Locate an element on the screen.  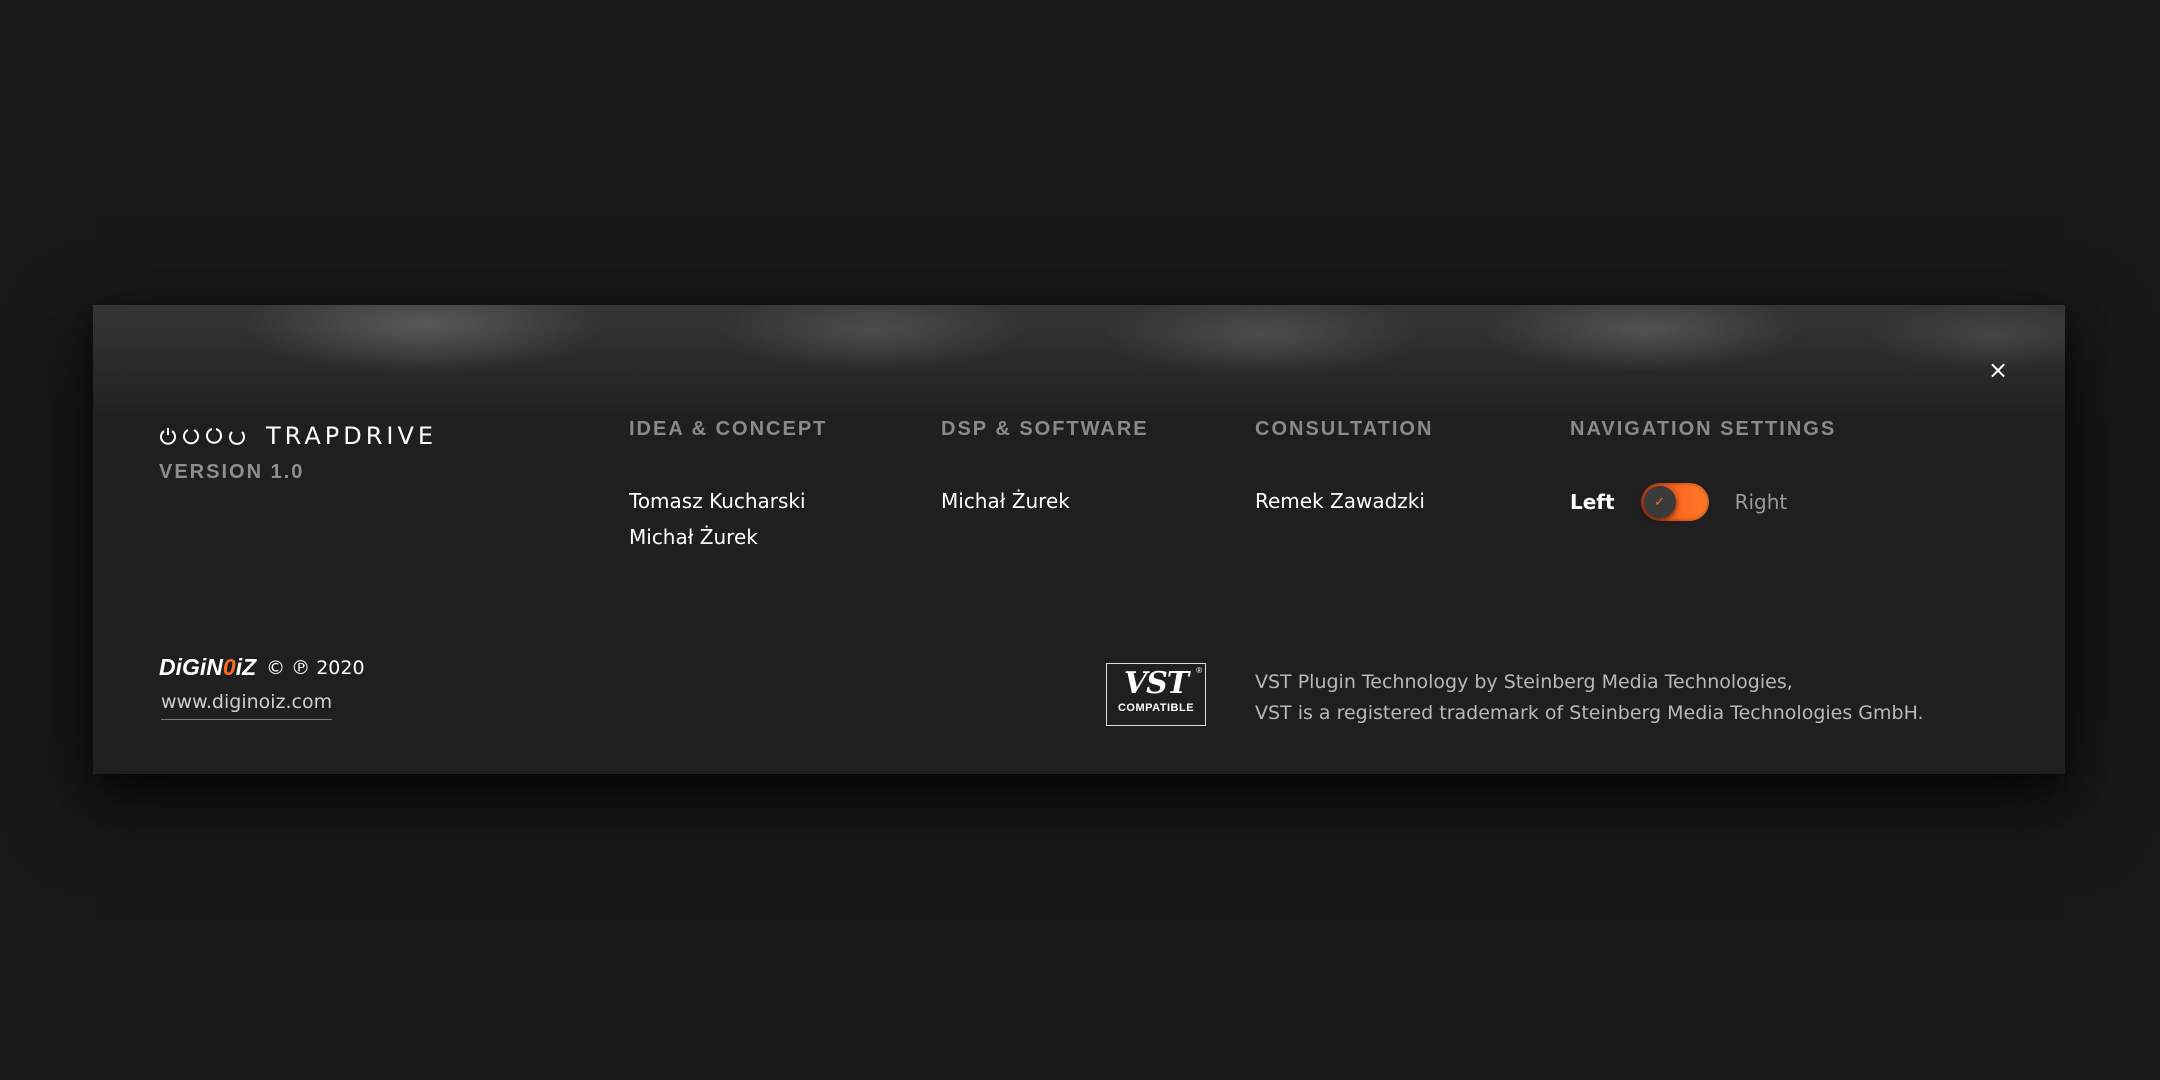
navigation-right-label: Right is located at coordinates (1761, 502).